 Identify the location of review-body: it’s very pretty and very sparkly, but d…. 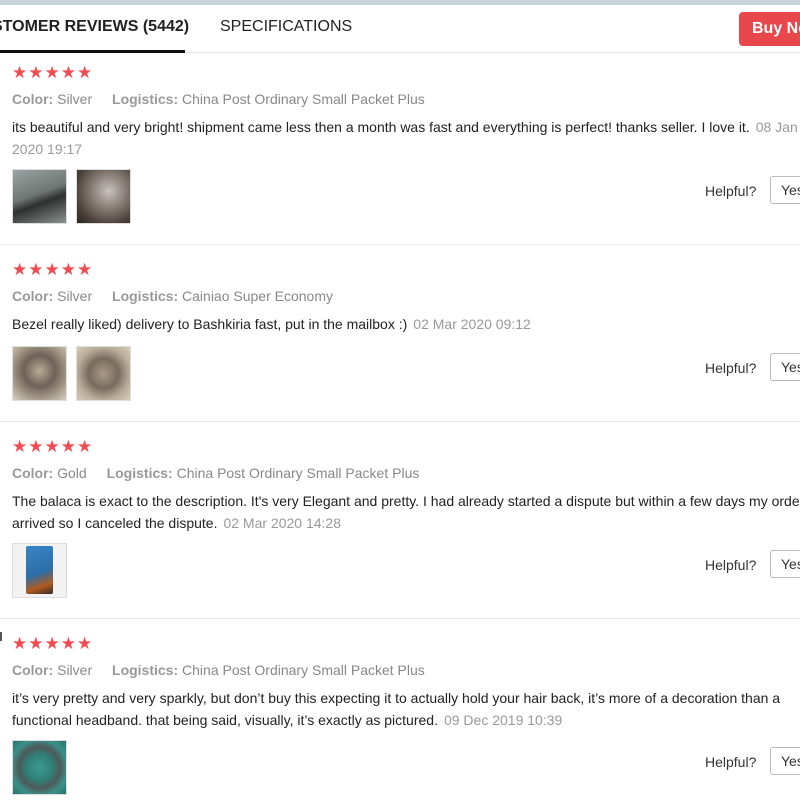
(396, 709).